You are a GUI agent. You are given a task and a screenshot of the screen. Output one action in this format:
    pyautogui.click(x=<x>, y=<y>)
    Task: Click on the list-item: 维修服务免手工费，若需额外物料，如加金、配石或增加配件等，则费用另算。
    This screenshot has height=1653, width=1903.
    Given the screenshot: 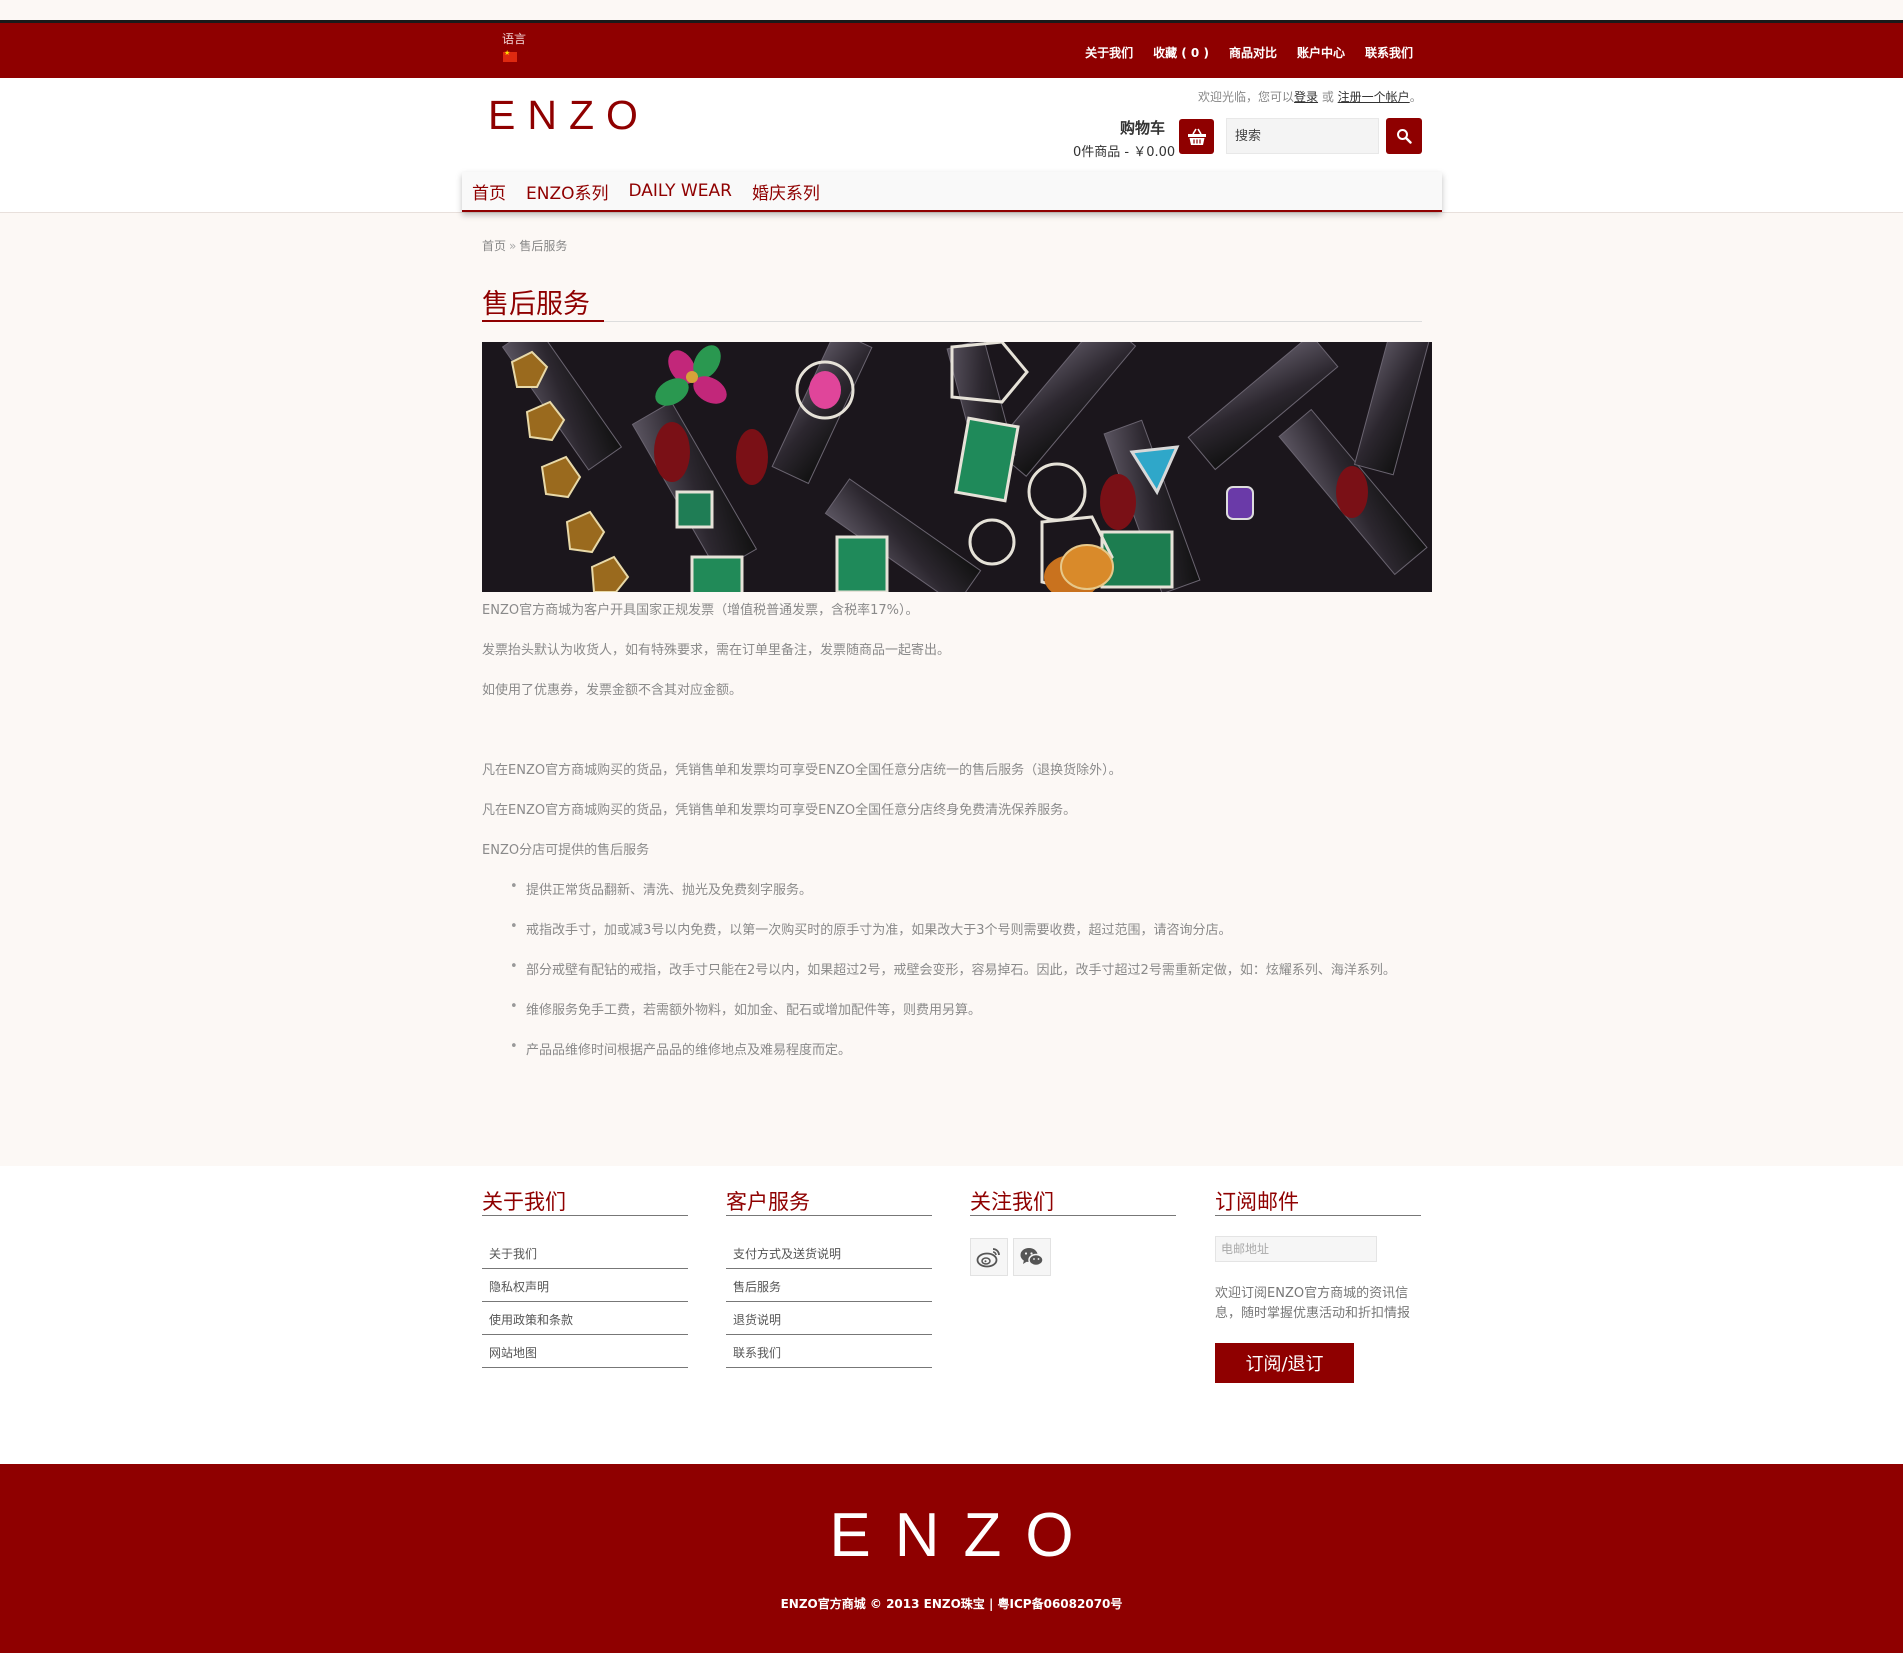 What is the action you would take?
    pyautogui.click(x=745, y=1008)
    